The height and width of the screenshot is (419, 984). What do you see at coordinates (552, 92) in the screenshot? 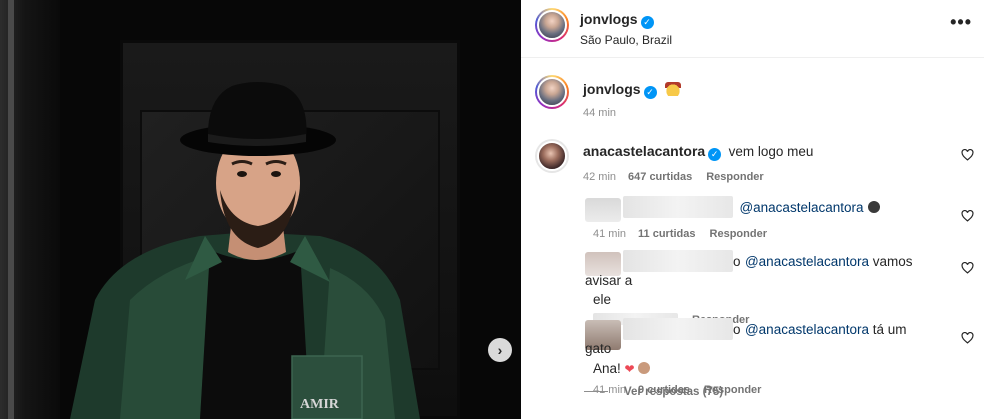
I see `caption-avatar` at bounding box center [552, 92].